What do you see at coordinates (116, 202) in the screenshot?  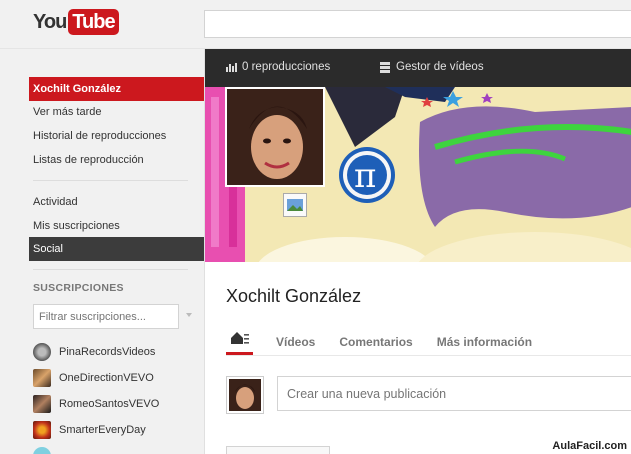 I see `sidebar-item-activity: Actividad` at bounding box center [116, 202].